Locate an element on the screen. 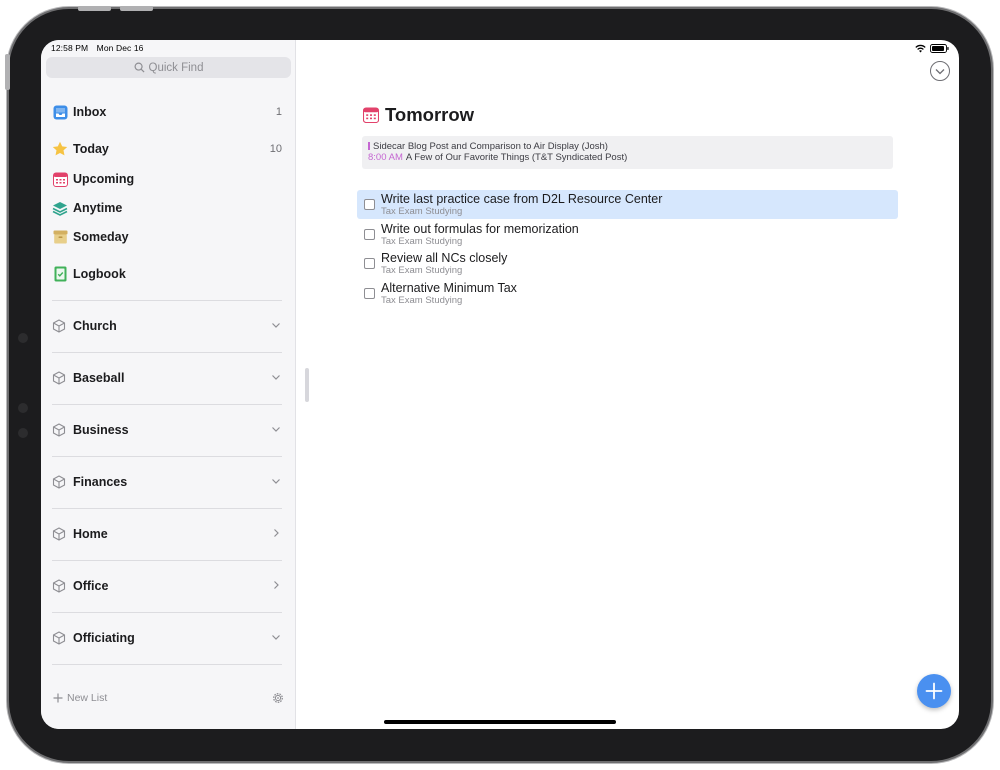  status-bar-right is located at coordinates (932, 48).